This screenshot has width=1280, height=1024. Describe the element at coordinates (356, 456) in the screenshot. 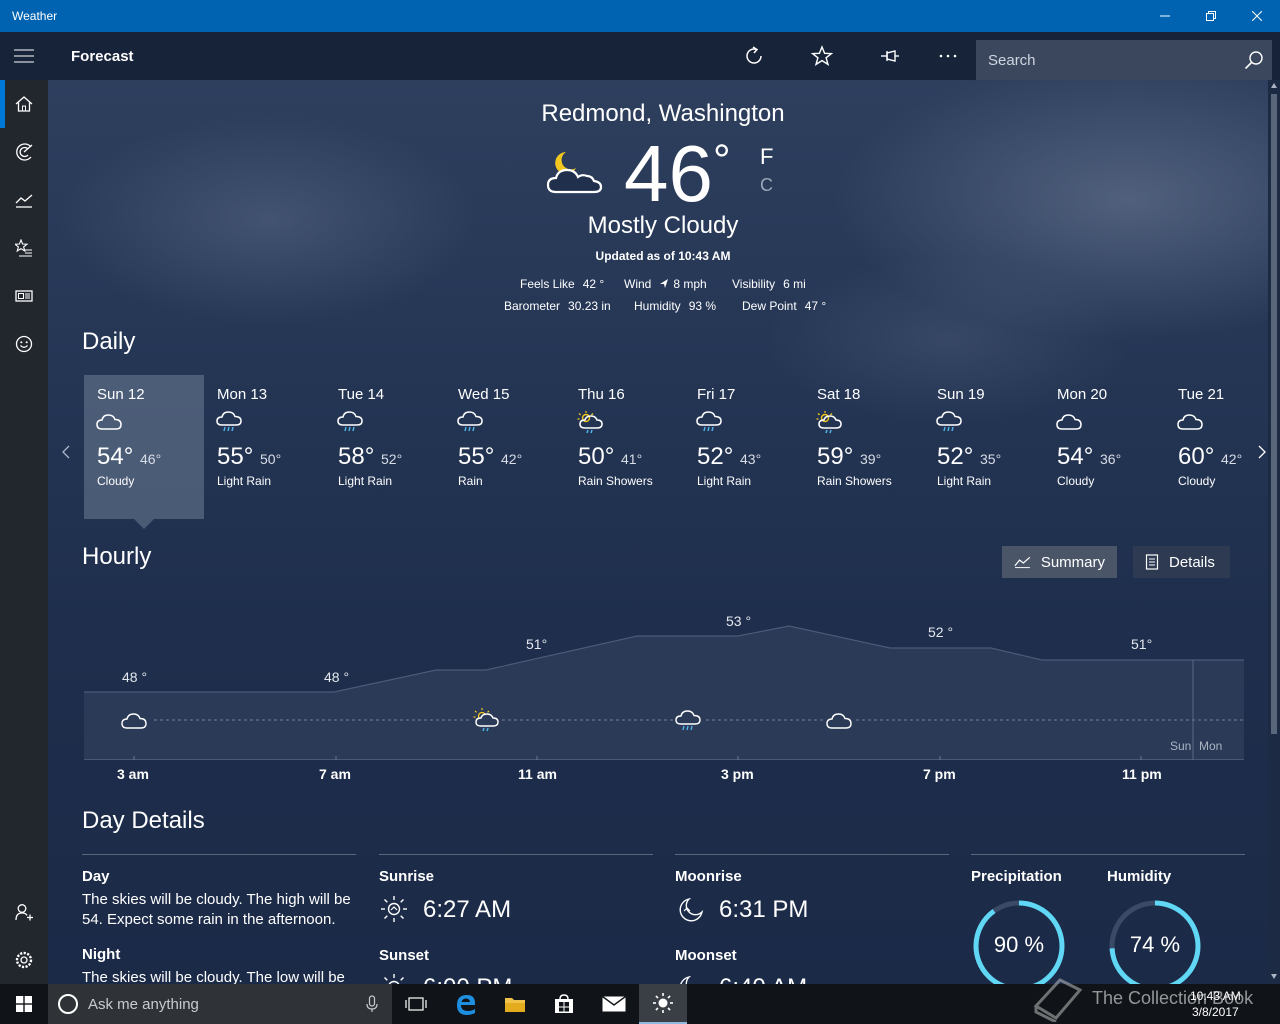

I see `day-high-temp: 58°` at that location.